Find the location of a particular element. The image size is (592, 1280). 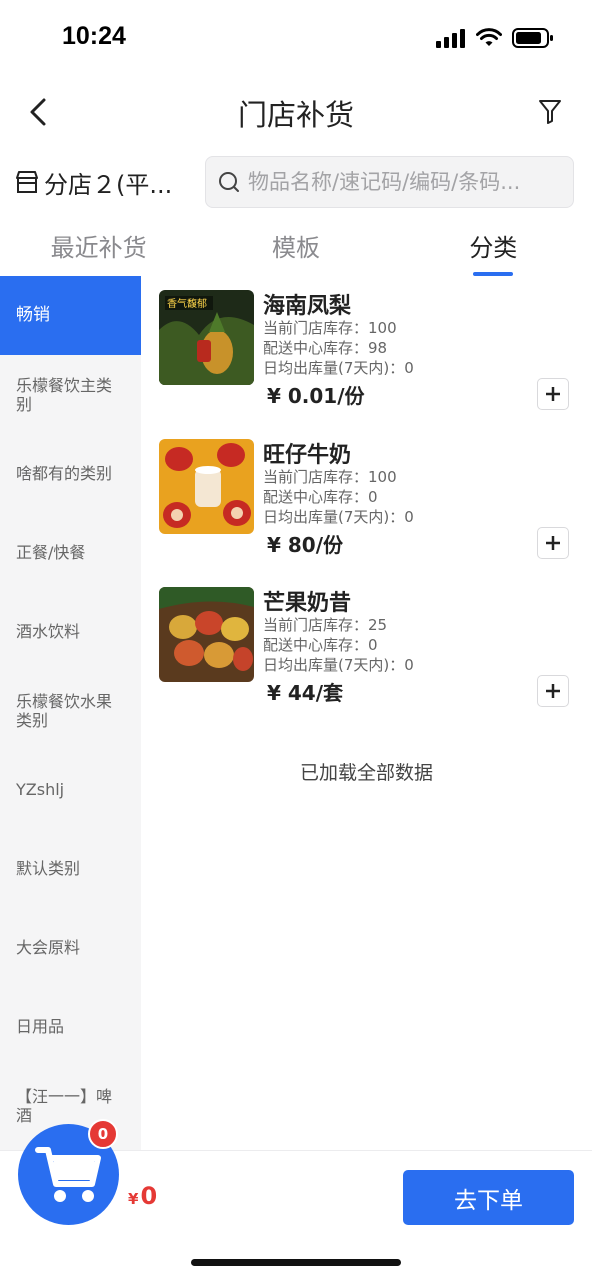

status-time: 10:24 is located at coordinates (94, 36).